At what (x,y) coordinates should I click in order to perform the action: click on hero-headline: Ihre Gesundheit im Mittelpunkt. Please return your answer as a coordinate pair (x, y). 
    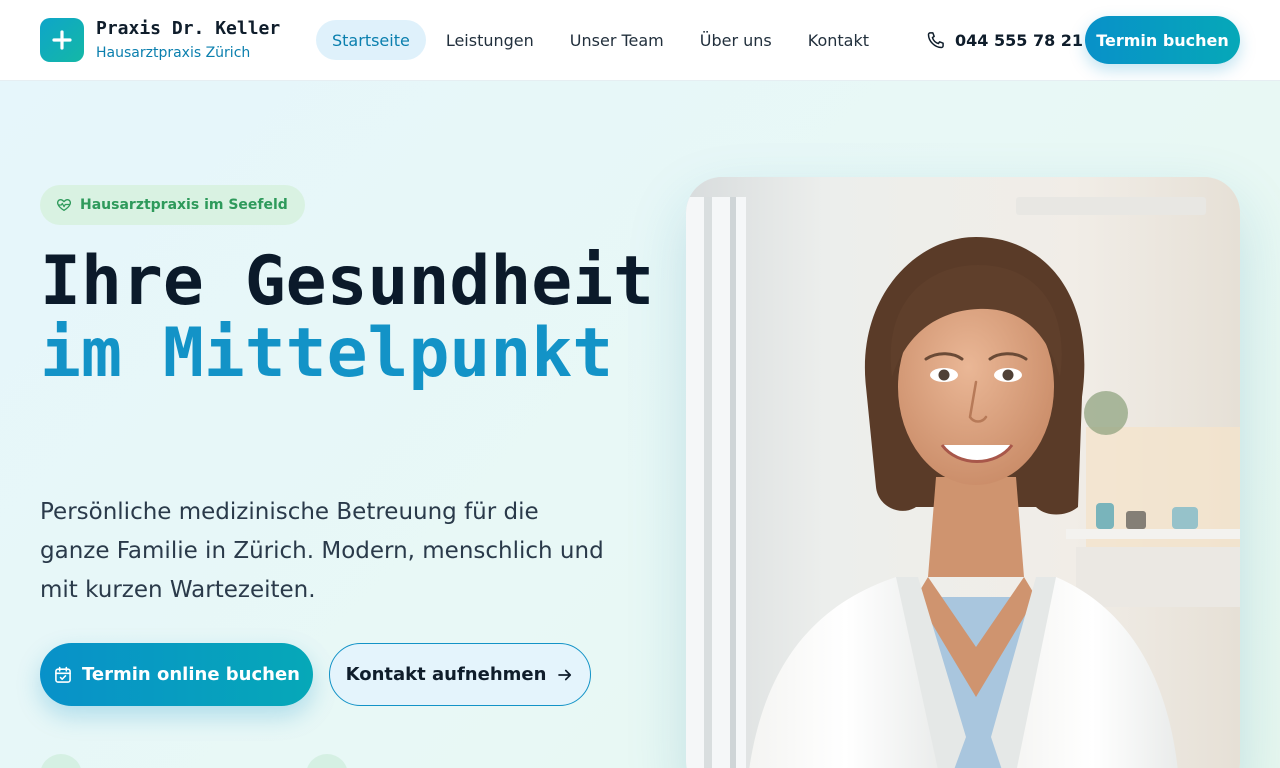
    Looking at the image, I should click on (350, 318).